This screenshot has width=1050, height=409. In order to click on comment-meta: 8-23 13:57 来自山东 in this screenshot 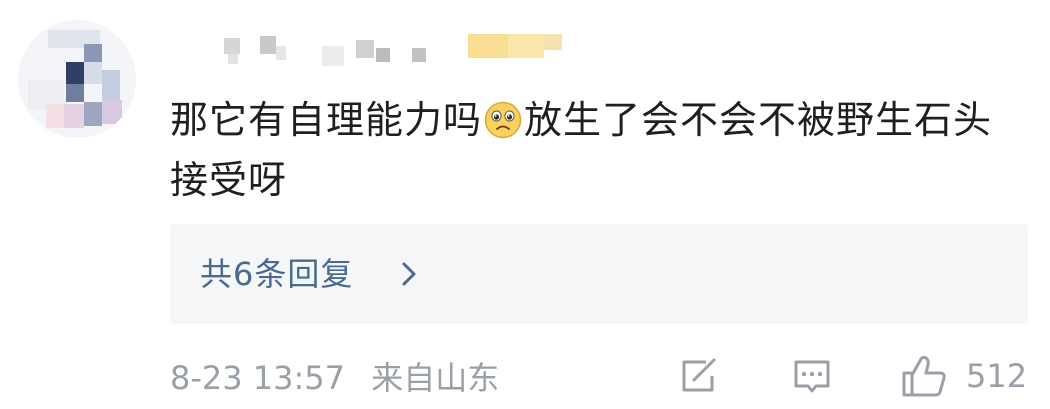, I will do `click(342, 378)`.